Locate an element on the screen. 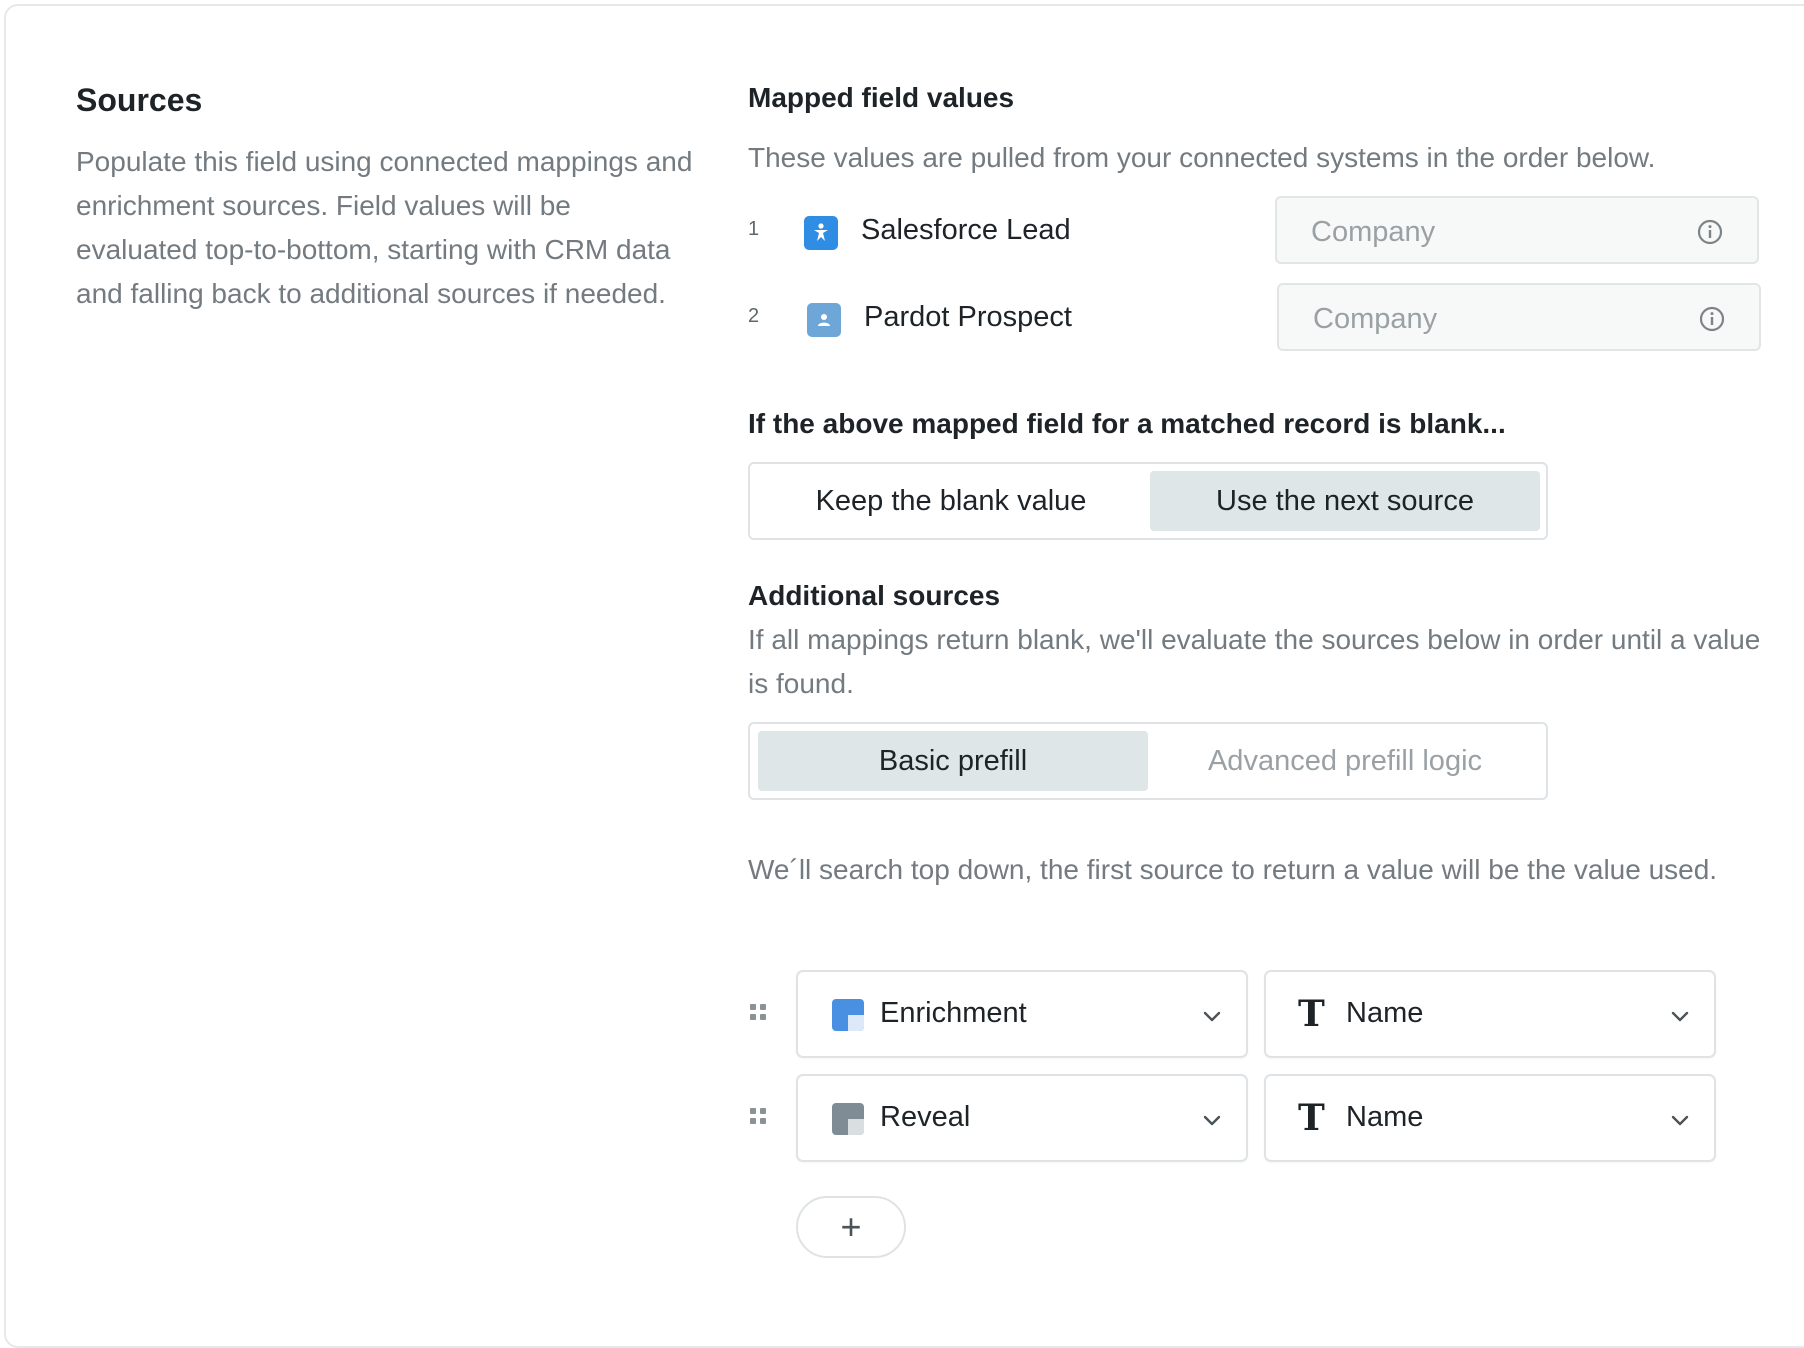 The width and height of the screenshot is (1804, 1348). salesforce-person-icon is located at coordinates (821, 233).